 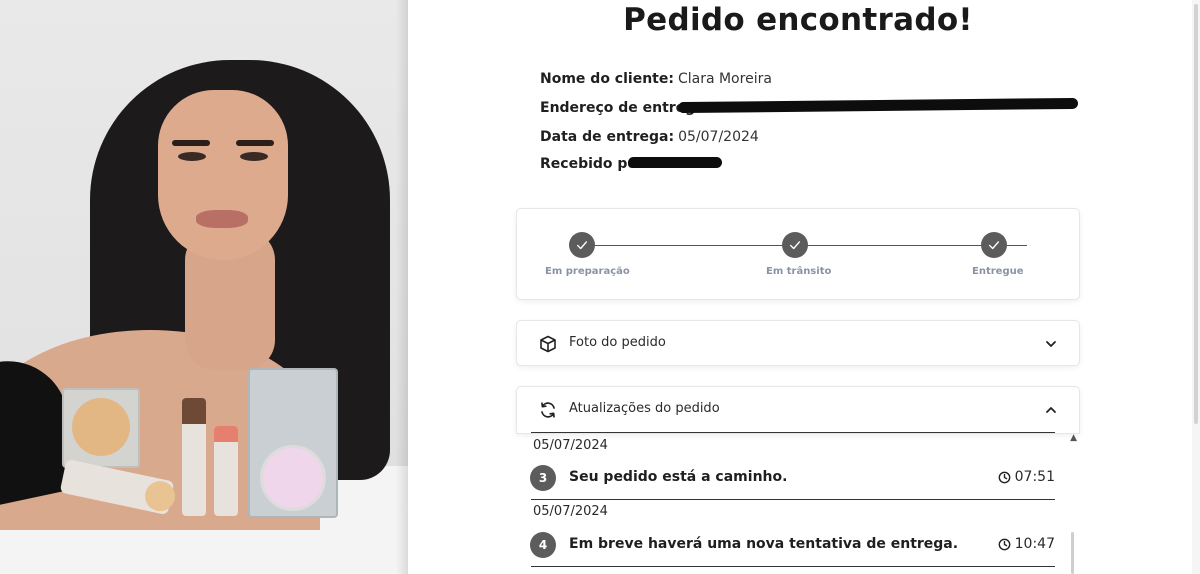 I want to click on photo-accordion-title: Foto do pedido, so click(x=617, y=342).